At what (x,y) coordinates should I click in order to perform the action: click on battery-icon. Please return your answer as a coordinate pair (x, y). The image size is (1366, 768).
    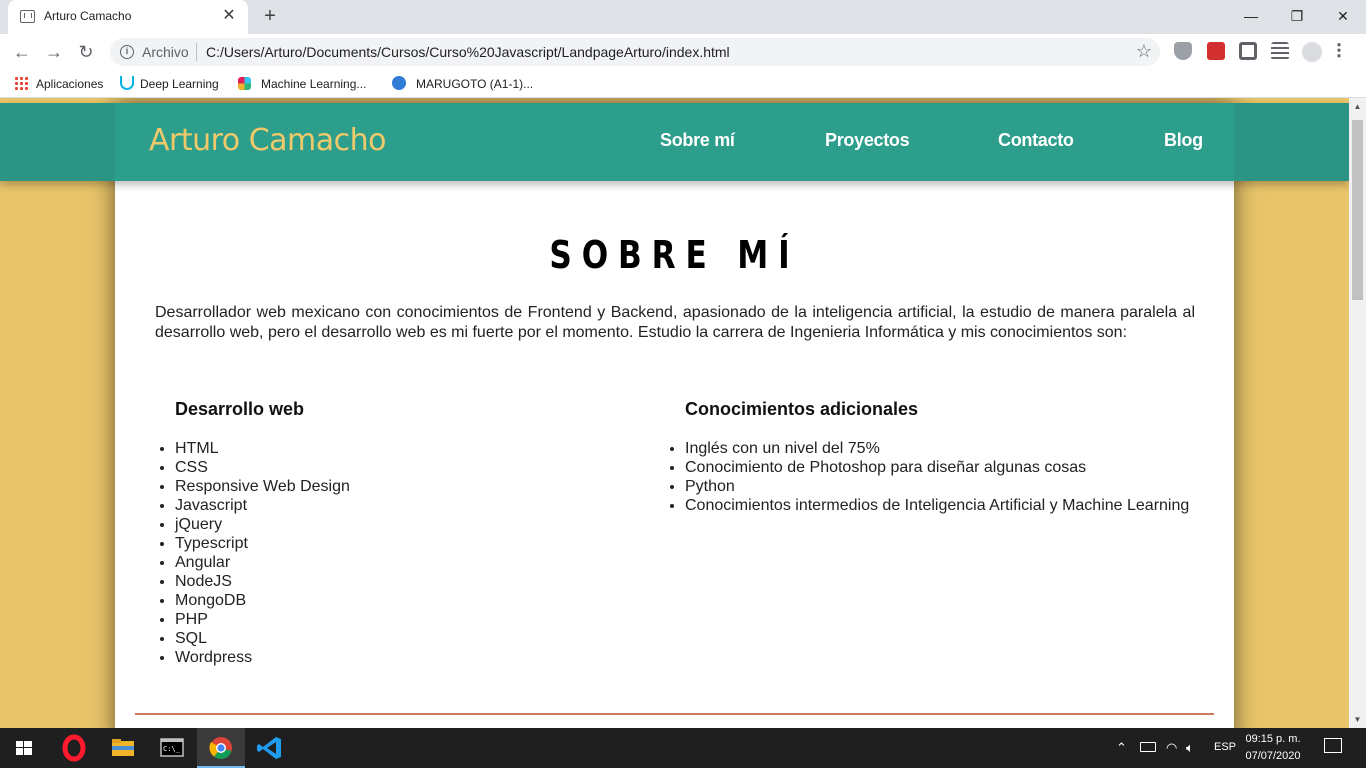
    Looking at the image, I should click on (1148, 747).